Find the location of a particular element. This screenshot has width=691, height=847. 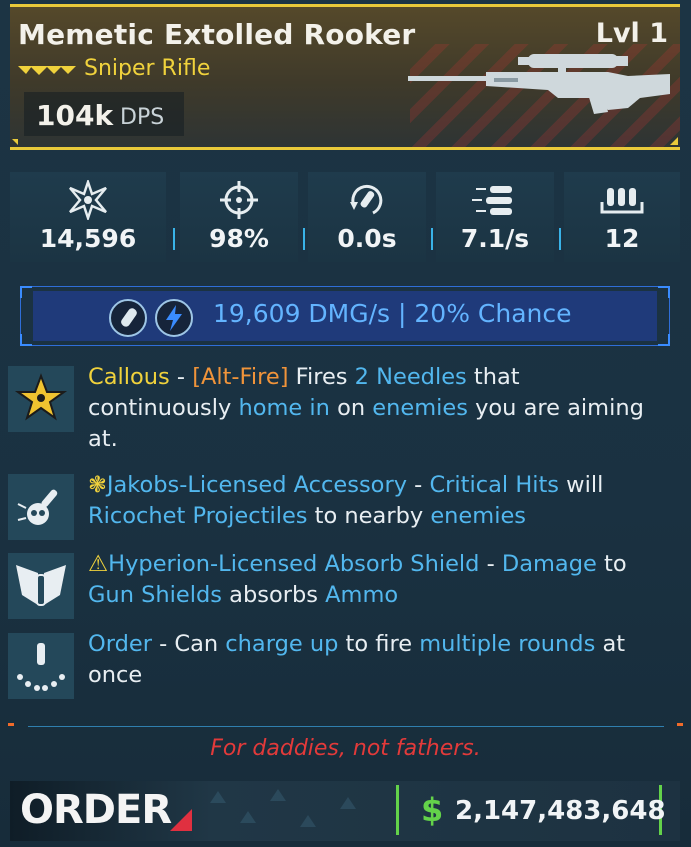

fire-rate-icon is located at coordinates (492, 200).